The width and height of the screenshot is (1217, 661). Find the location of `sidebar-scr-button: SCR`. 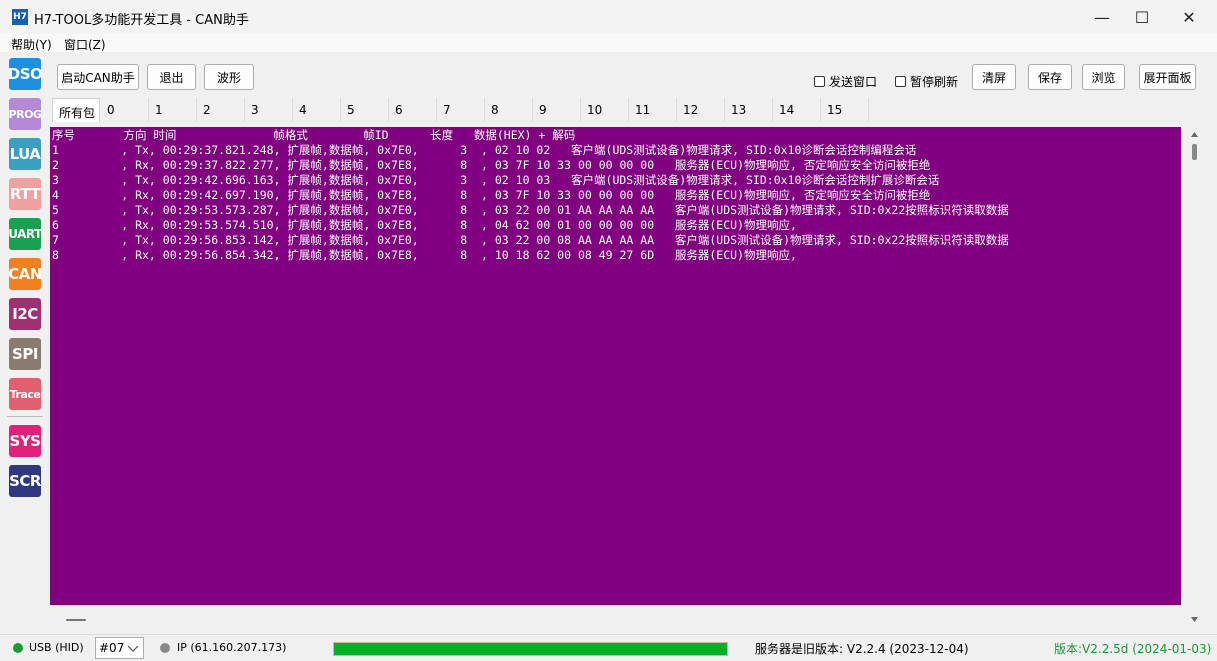

sidebar-scr-button: SCR is located at coordinates (25, 481).